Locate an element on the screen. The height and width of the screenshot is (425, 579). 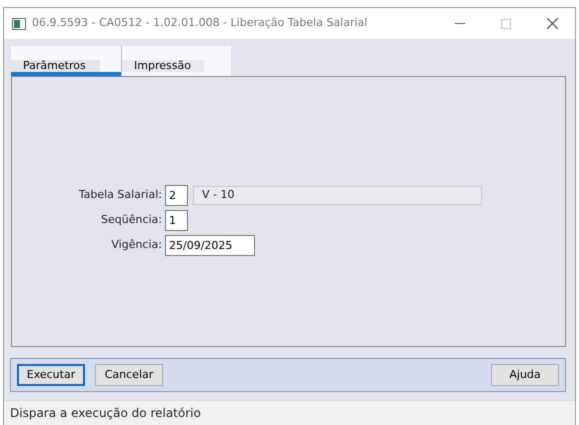
input-field: 25/09/2025 is located at coordinates (210, 245).